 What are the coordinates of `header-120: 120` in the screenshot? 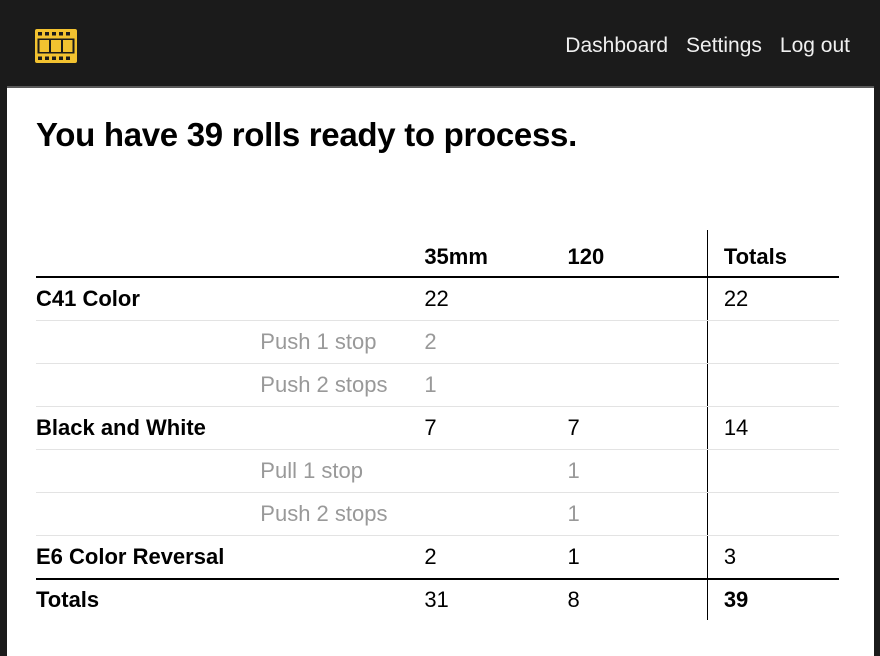 It's located at (586, 256).